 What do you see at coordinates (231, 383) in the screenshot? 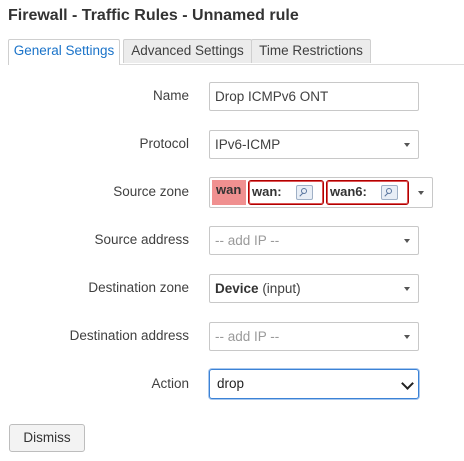
I see `action-value: drop` at bounding box center [231, 383].